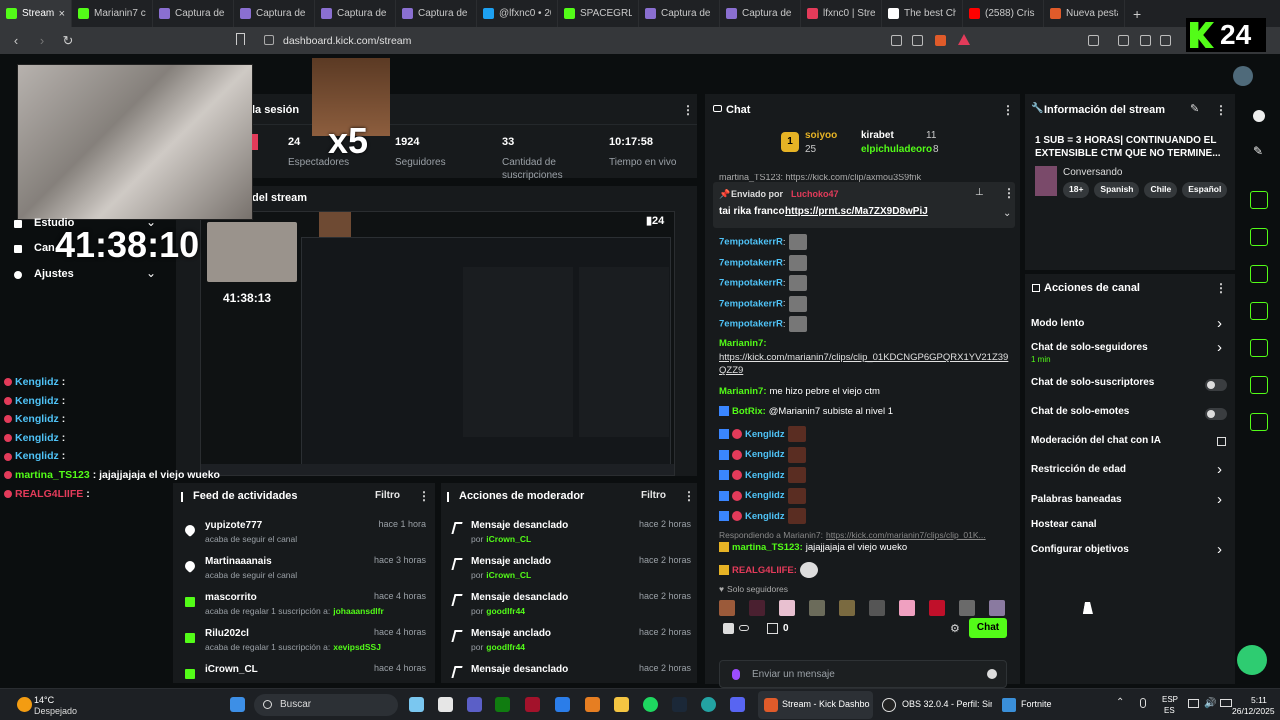 This screenshot has width=1280, height=720. Describe the element at coordinates (1008, 110) in the screenshot. I see `chat-menu-icon: ⋮` at that location.